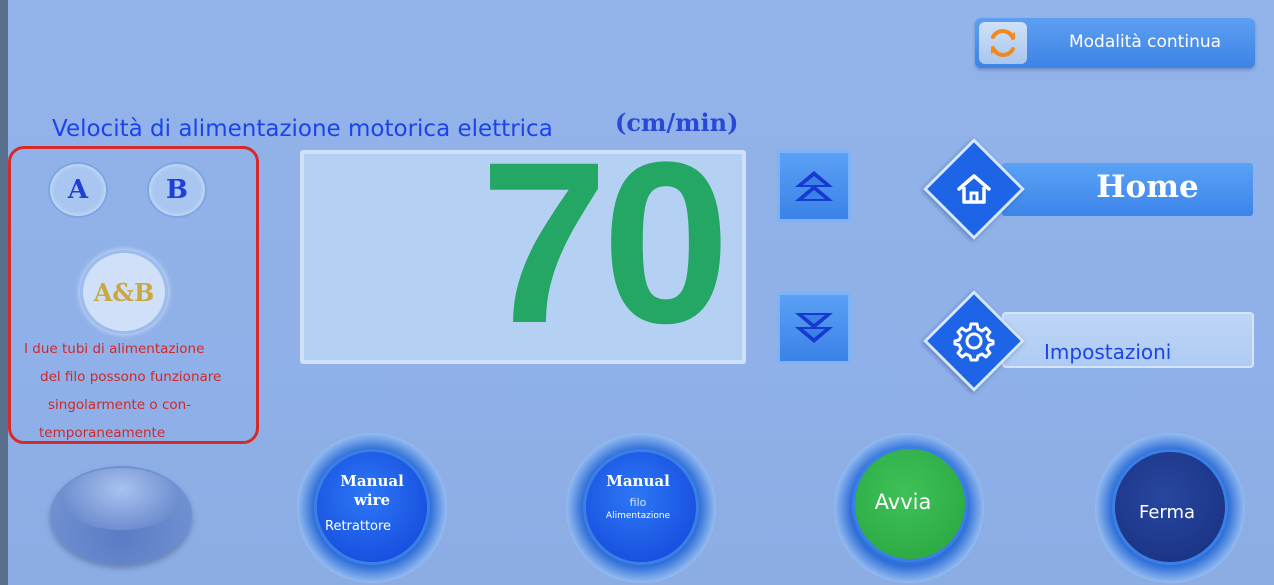 The width and height of the screenshot is (1274, 585). I want to click on selector-note-line-2: del filo possono funzionare, so click(131, 377).